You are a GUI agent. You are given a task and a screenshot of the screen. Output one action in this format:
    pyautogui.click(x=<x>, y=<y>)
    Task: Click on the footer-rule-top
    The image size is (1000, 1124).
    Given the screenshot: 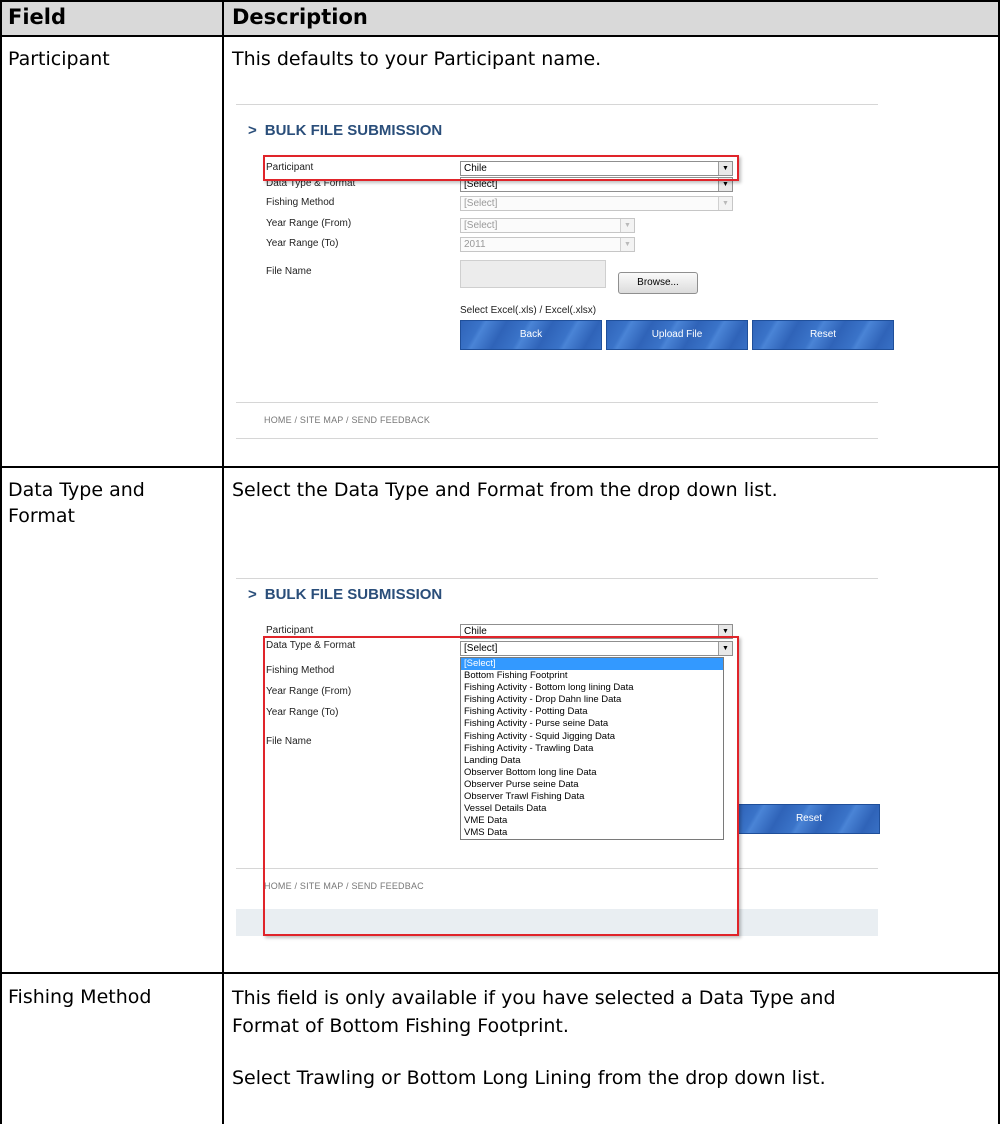 What is the action you would take?
    pyautogui.click(x=557, y=402)
    